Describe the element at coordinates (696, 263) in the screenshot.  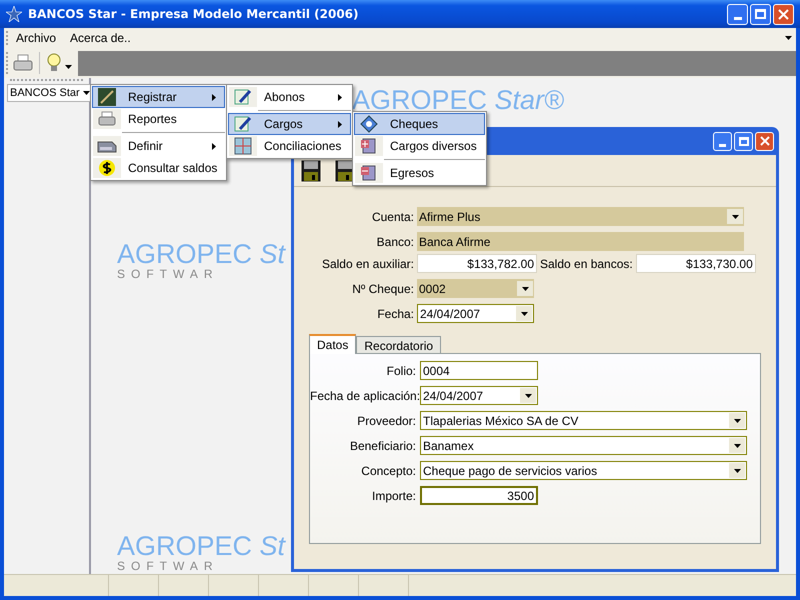
I see `amount-field: $133,730.00` at that location.